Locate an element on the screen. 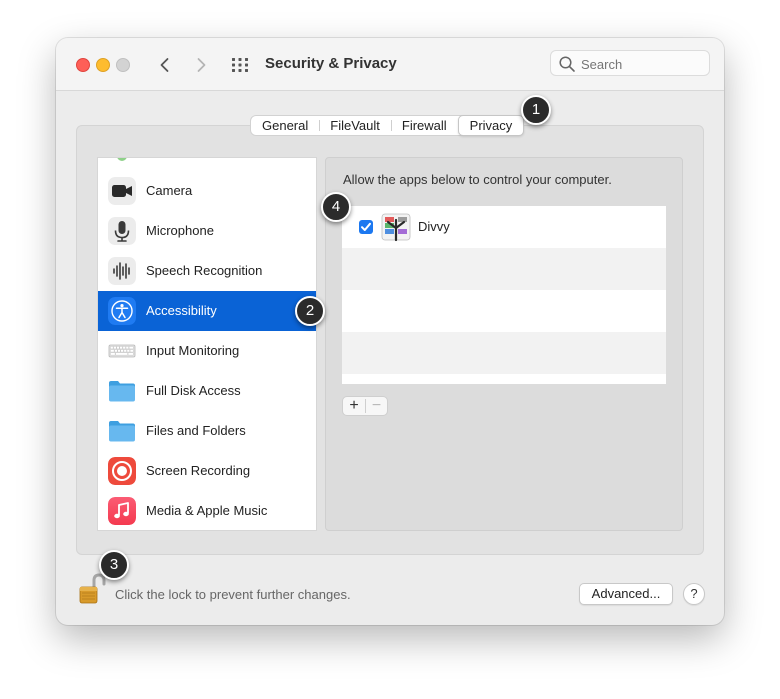 Image resolution: width=780 pixels, height=699 pixels. sidebar-item-label: Media & Apple Music is located at coordinates (207, 510).